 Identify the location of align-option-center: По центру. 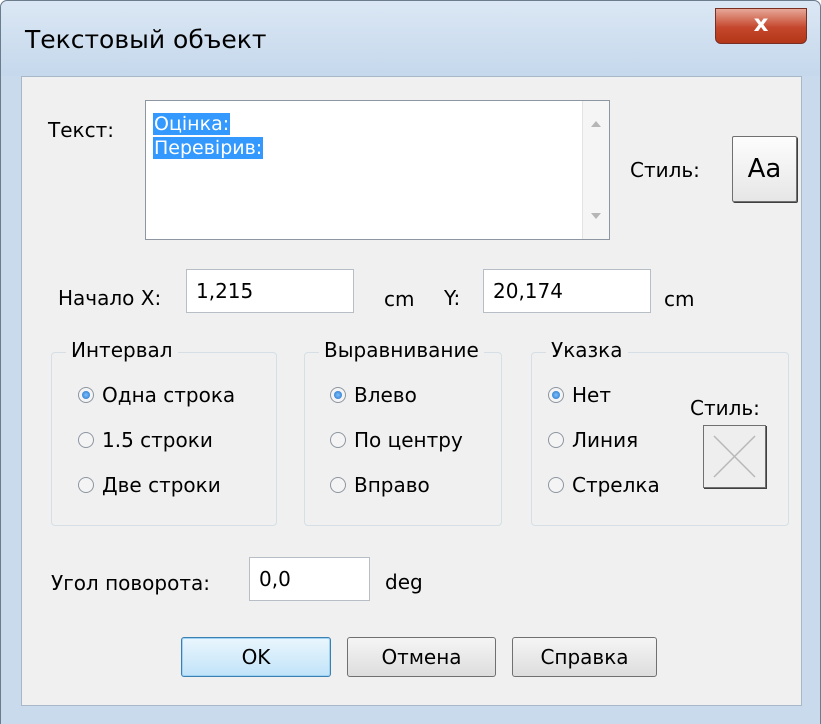
(396, 440).